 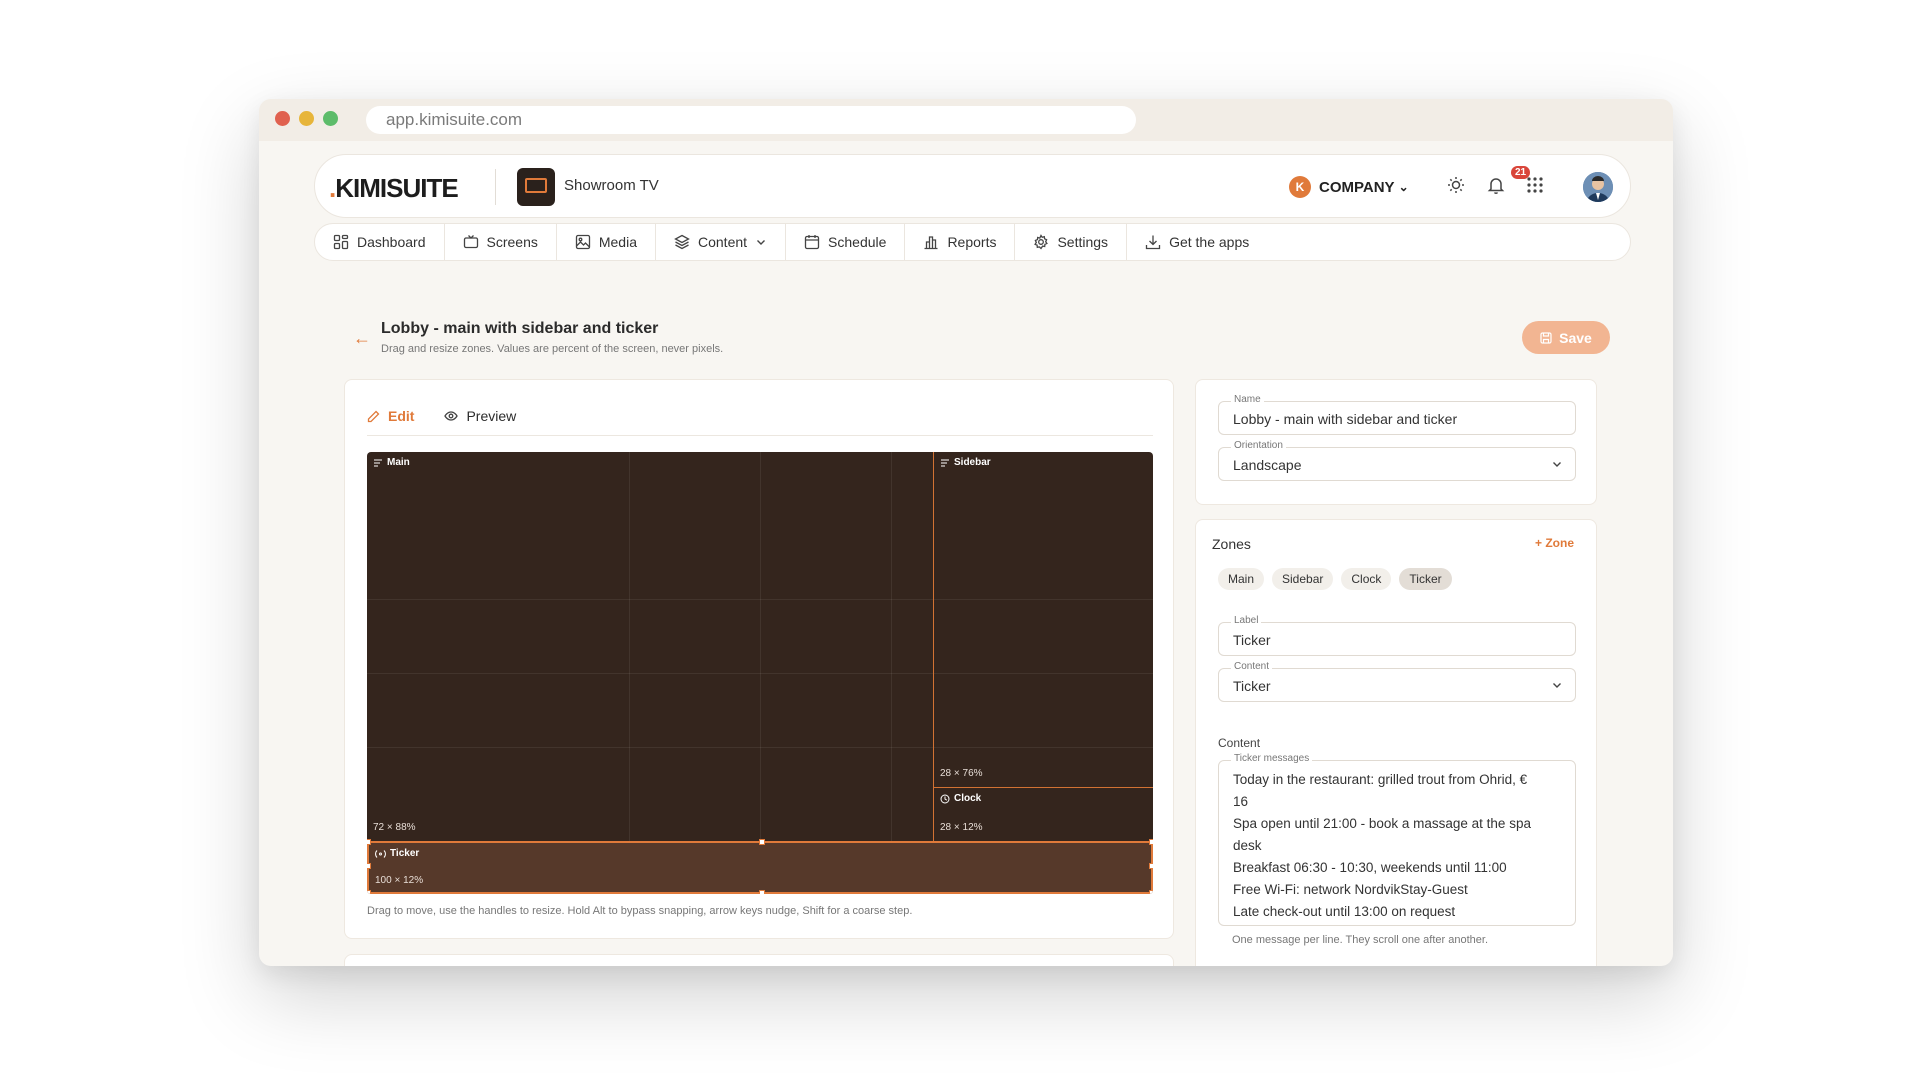 What do you see at coordinates (1403, 187) in the screenshot?
I see `chevron-down-icon: ⌄` at bounding box center [1403, 187].